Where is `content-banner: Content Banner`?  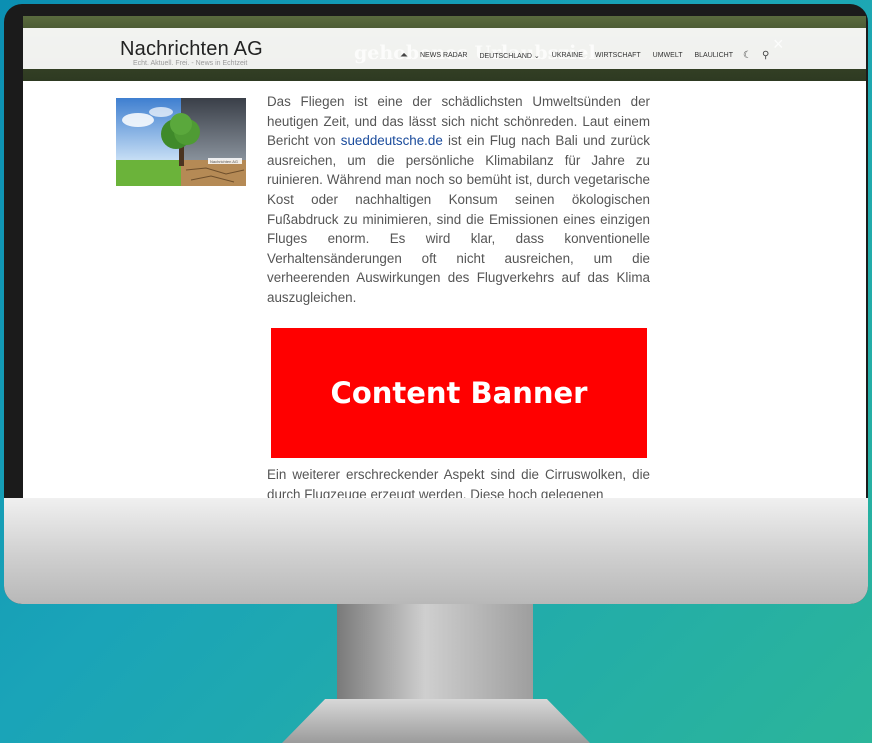 content-banner: Content Banner is located at coordinates (459, 393).